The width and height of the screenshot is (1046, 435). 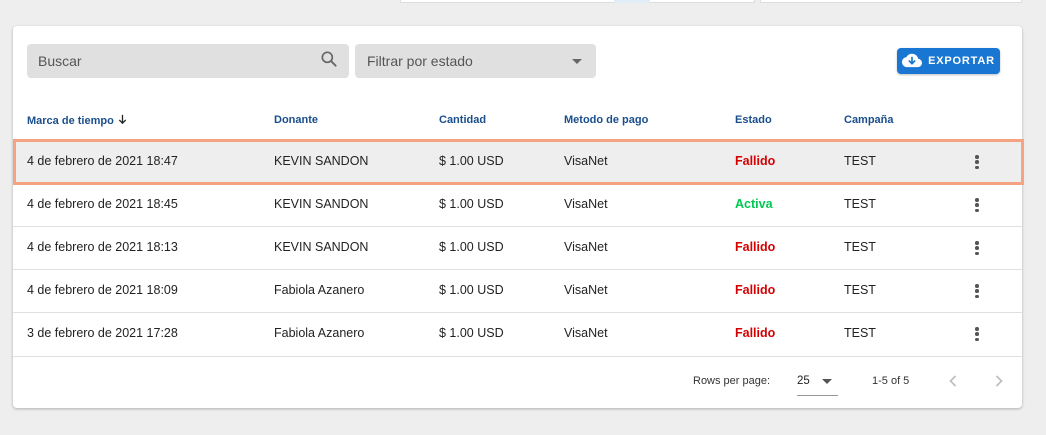 I want to click on status-badge: Activa, so click(x=754, y=204).